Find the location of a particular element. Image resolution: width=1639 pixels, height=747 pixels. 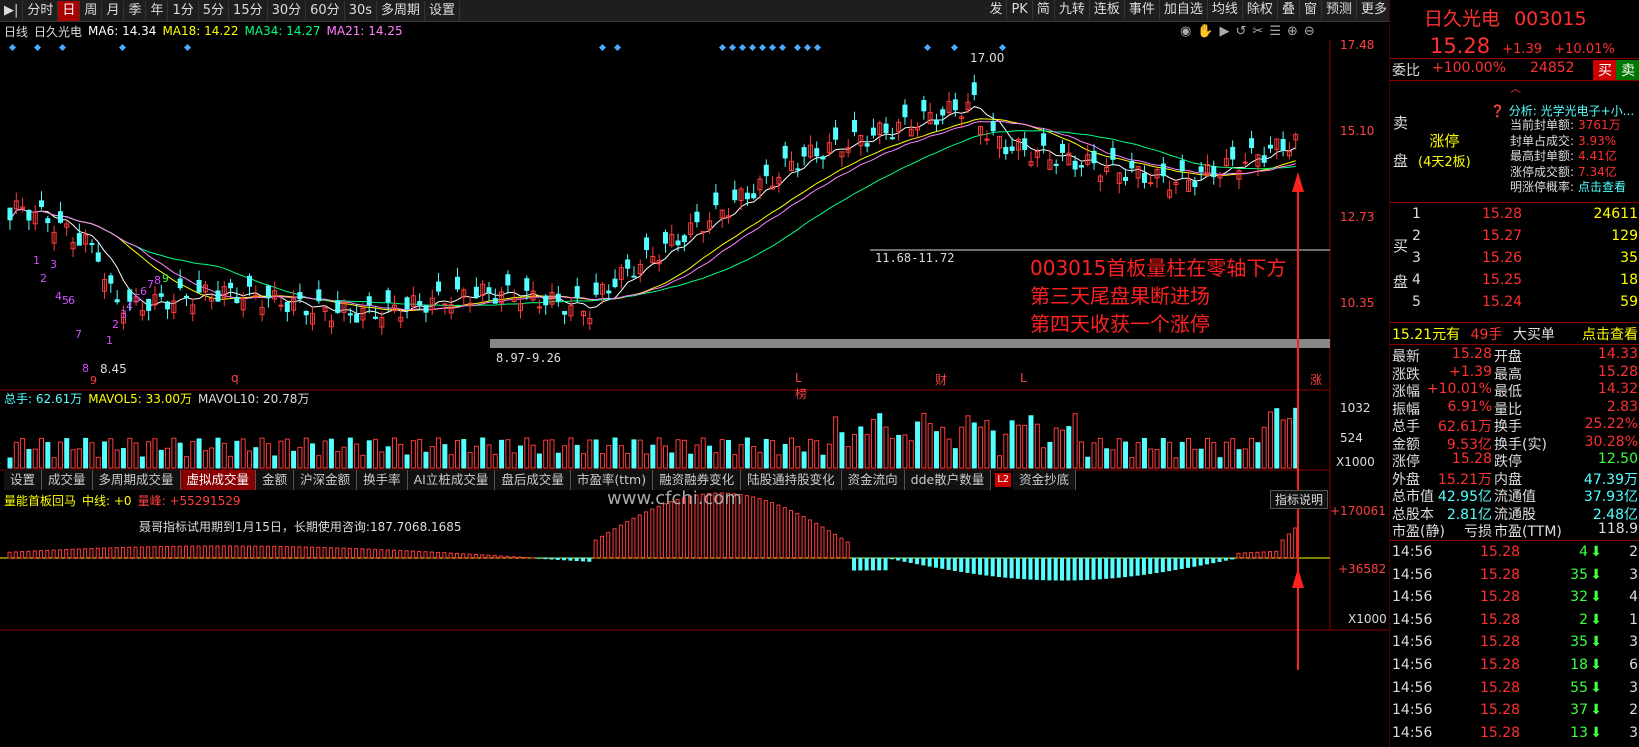

toolbar-right: 发 PK 简九转 连板 事件 加自选 均线 除权叠窗预测 更多 is located at coordinates (1188, 10).